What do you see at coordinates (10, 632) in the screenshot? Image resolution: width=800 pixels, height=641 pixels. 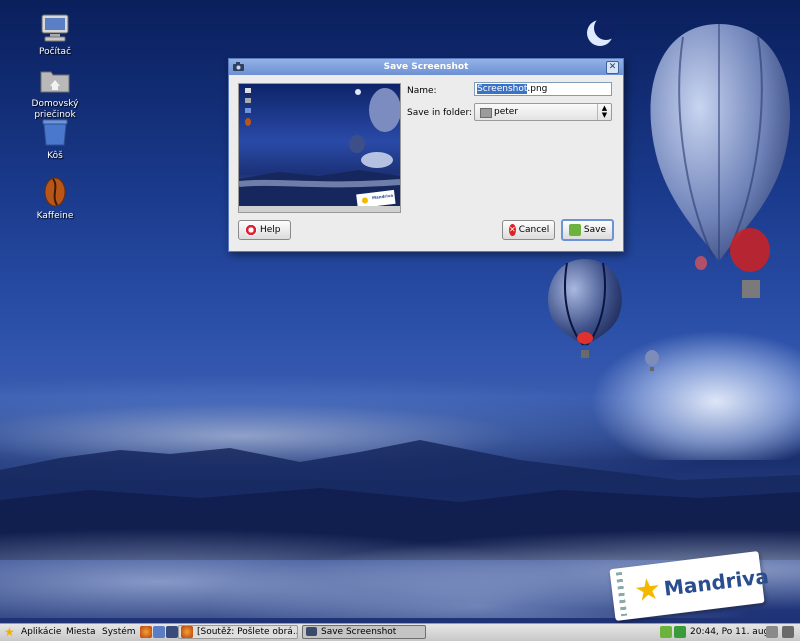 I see `mandriva-star-icon: ★` at bounding box center [10, 632].